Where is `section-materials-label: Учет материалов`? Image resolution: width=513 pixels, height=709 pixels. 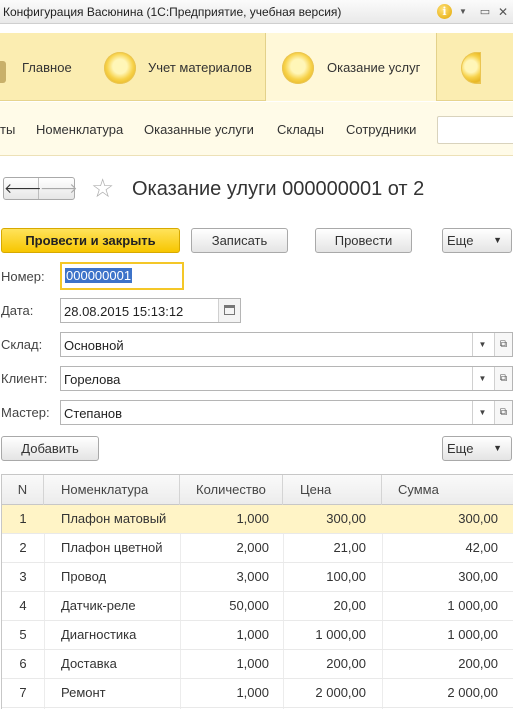 section-materials-label: Учет материалов is located at coordinates (200, 67).